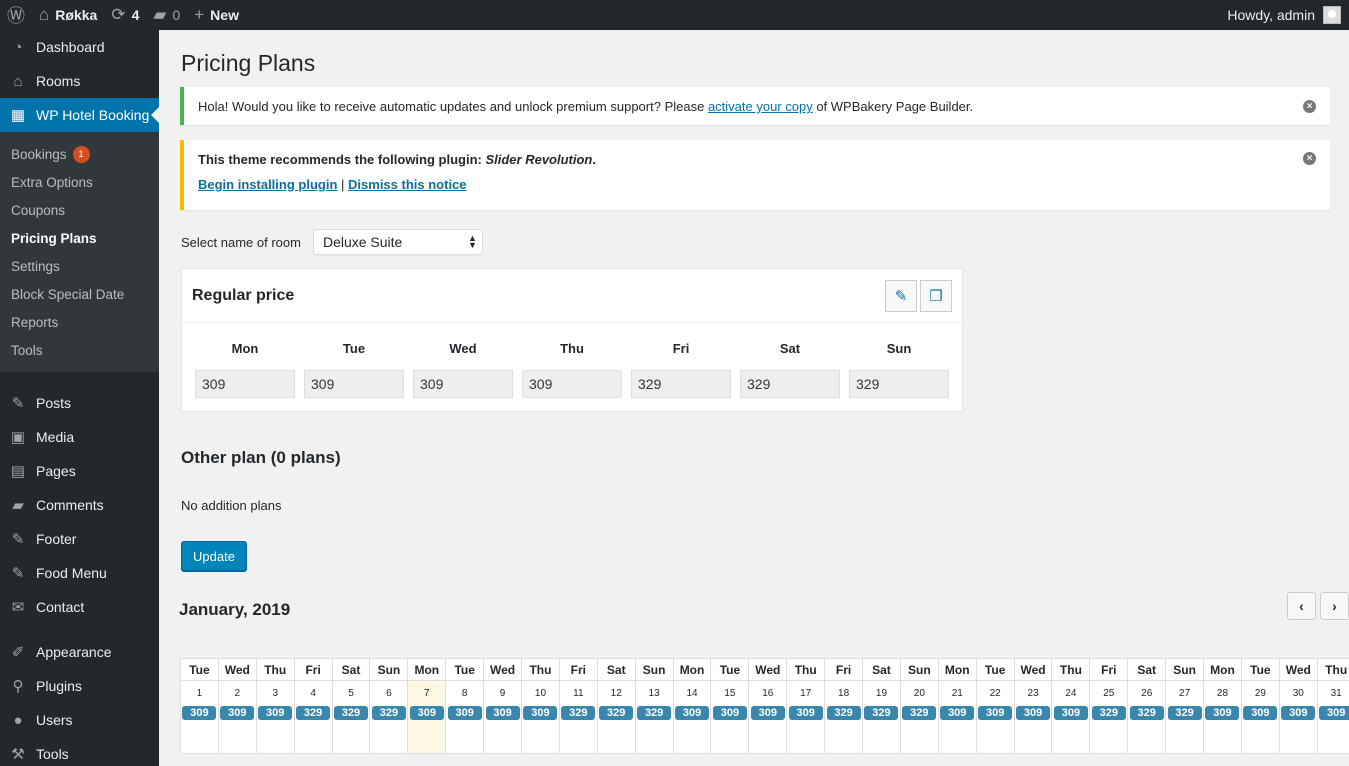 Image resolution: width=1349 pixels, height=766 pixels. Describe the element at coordinates (79, 505) in the screenshot. I see `menu-comments: ▰ Comments` at that location.